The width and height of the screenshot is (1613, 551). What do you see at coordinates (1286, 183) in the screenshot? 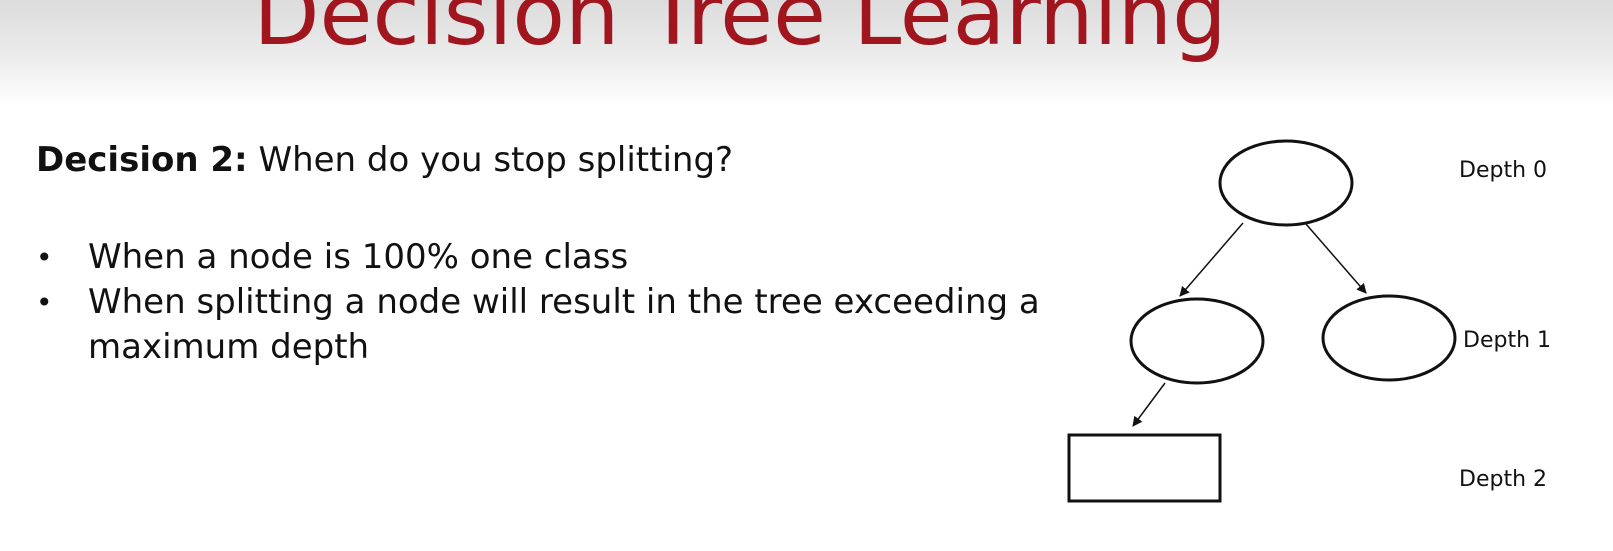
I see `root-node` at bounding box center [1286, 183].